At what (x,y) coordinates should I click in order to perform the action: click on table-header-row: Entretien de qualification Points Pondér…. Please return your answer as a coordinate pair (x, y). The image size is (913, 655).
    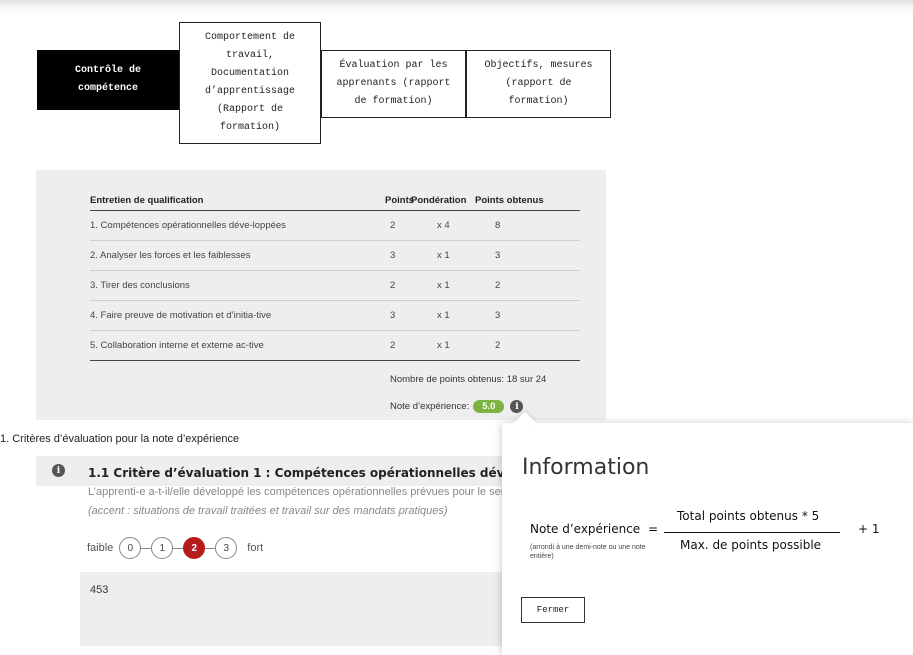
    Looking at the image, I should click on (335, 201).